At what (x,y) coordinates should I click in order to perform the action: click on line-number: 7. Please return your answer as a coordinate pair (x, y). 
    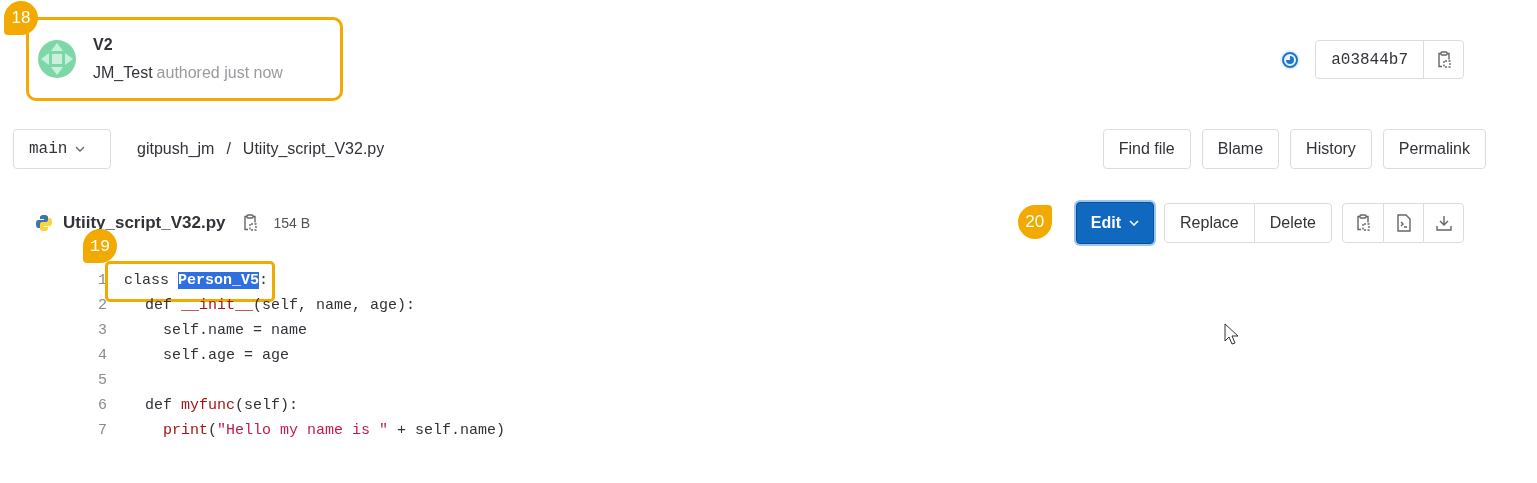
    Looking at the image, I should click on (102, 431).